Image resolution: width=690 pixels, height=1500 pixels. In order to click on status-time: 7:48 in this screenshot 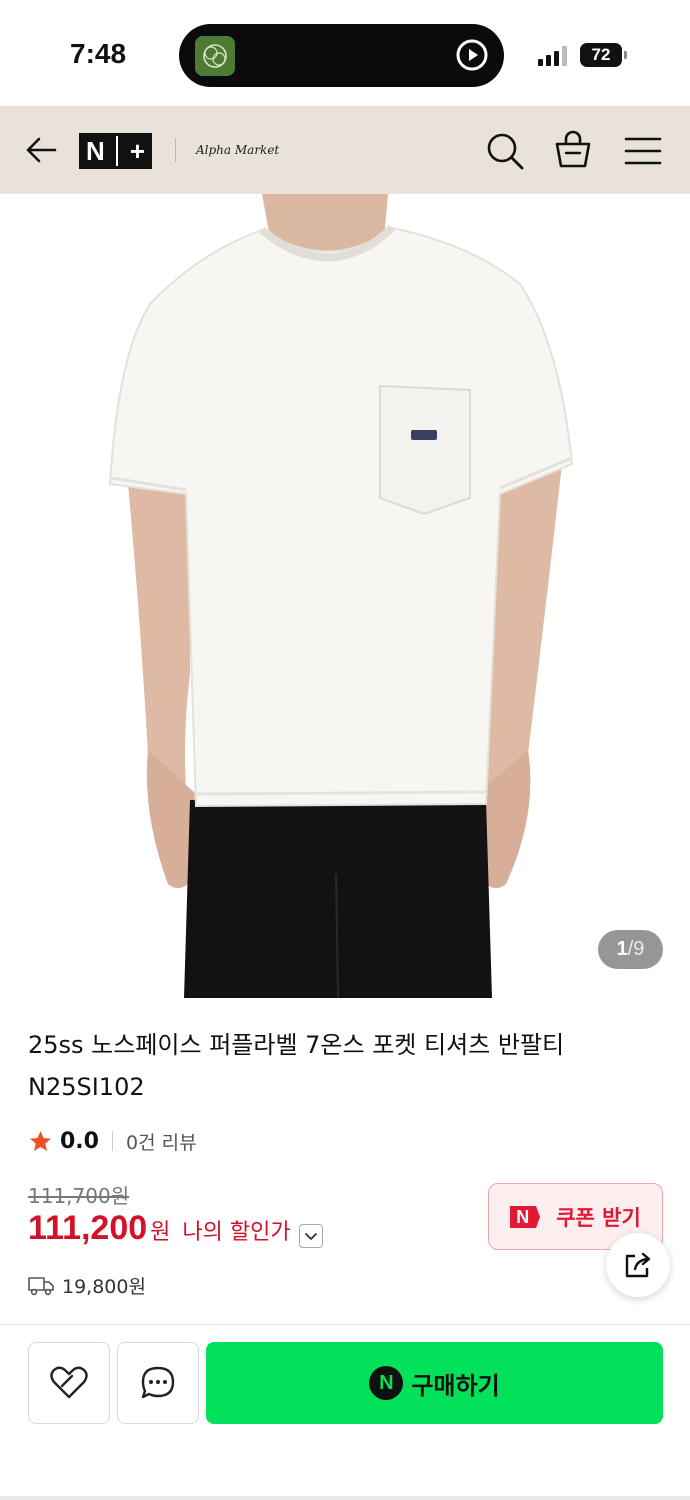, I will do `click(98, 53)`.